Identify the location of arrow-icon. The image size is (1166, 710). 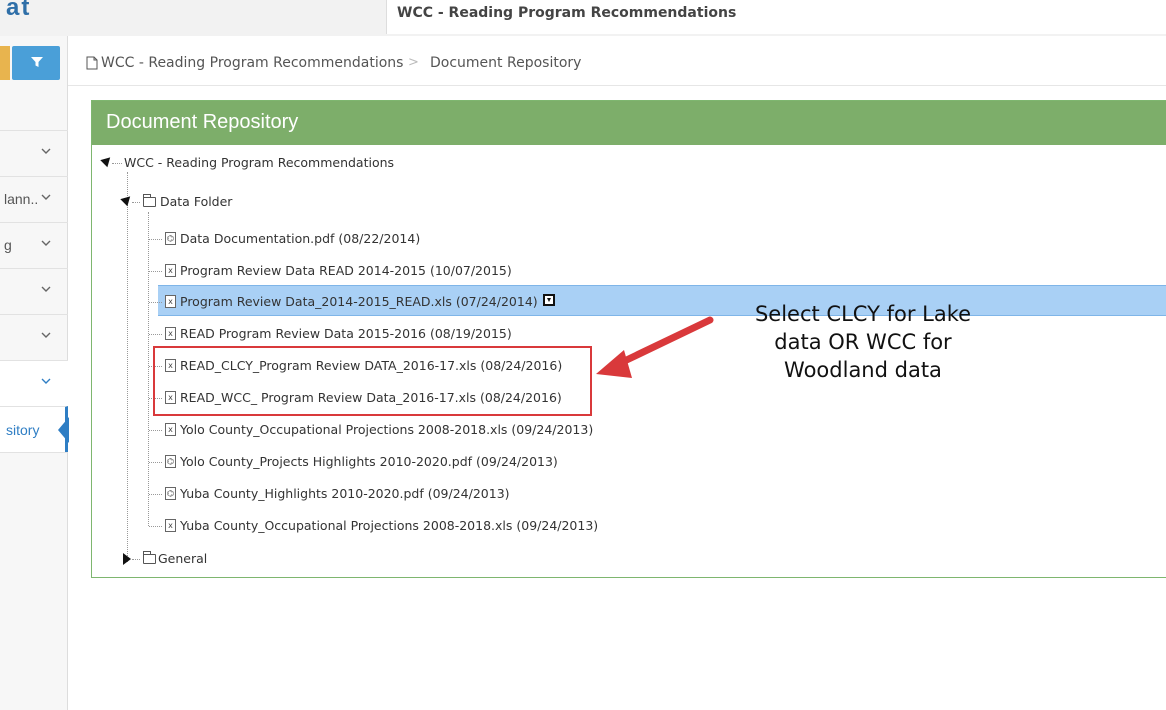
(655, 347).